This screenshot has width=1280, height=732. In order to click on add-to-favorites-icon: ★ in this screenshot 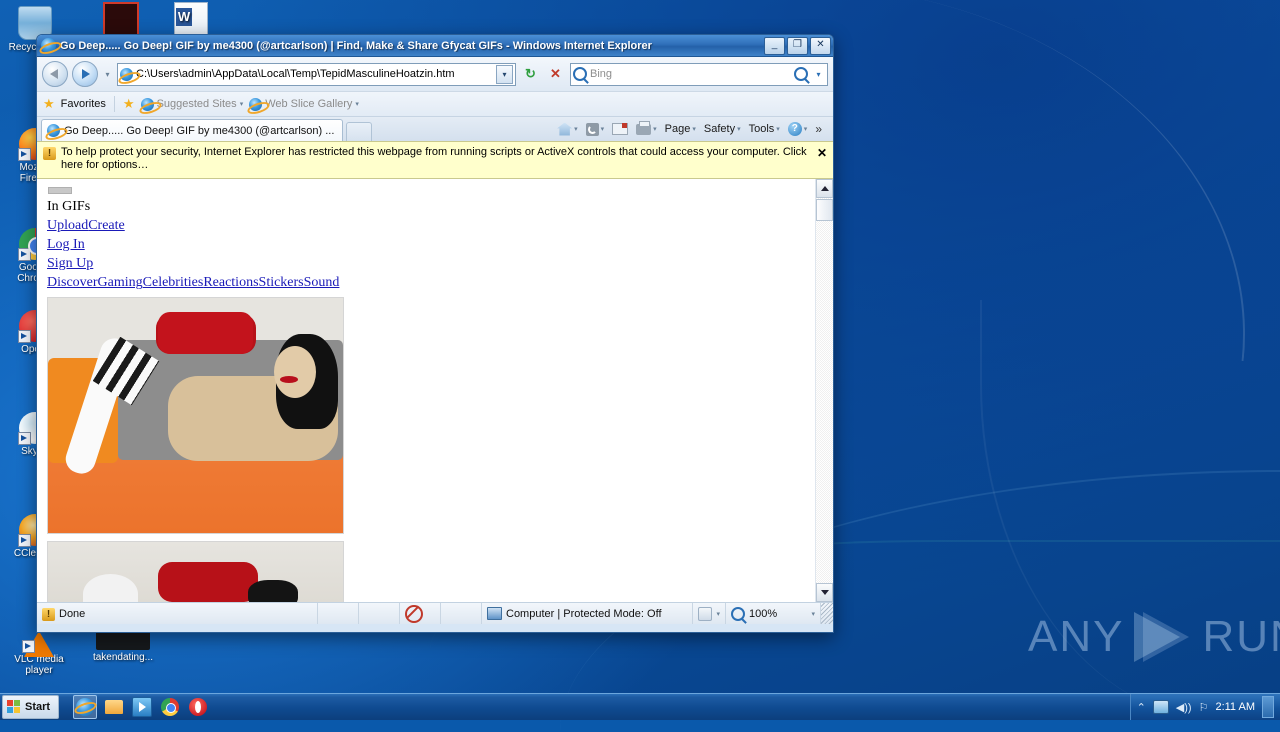, I will do `click(129, 104)`.